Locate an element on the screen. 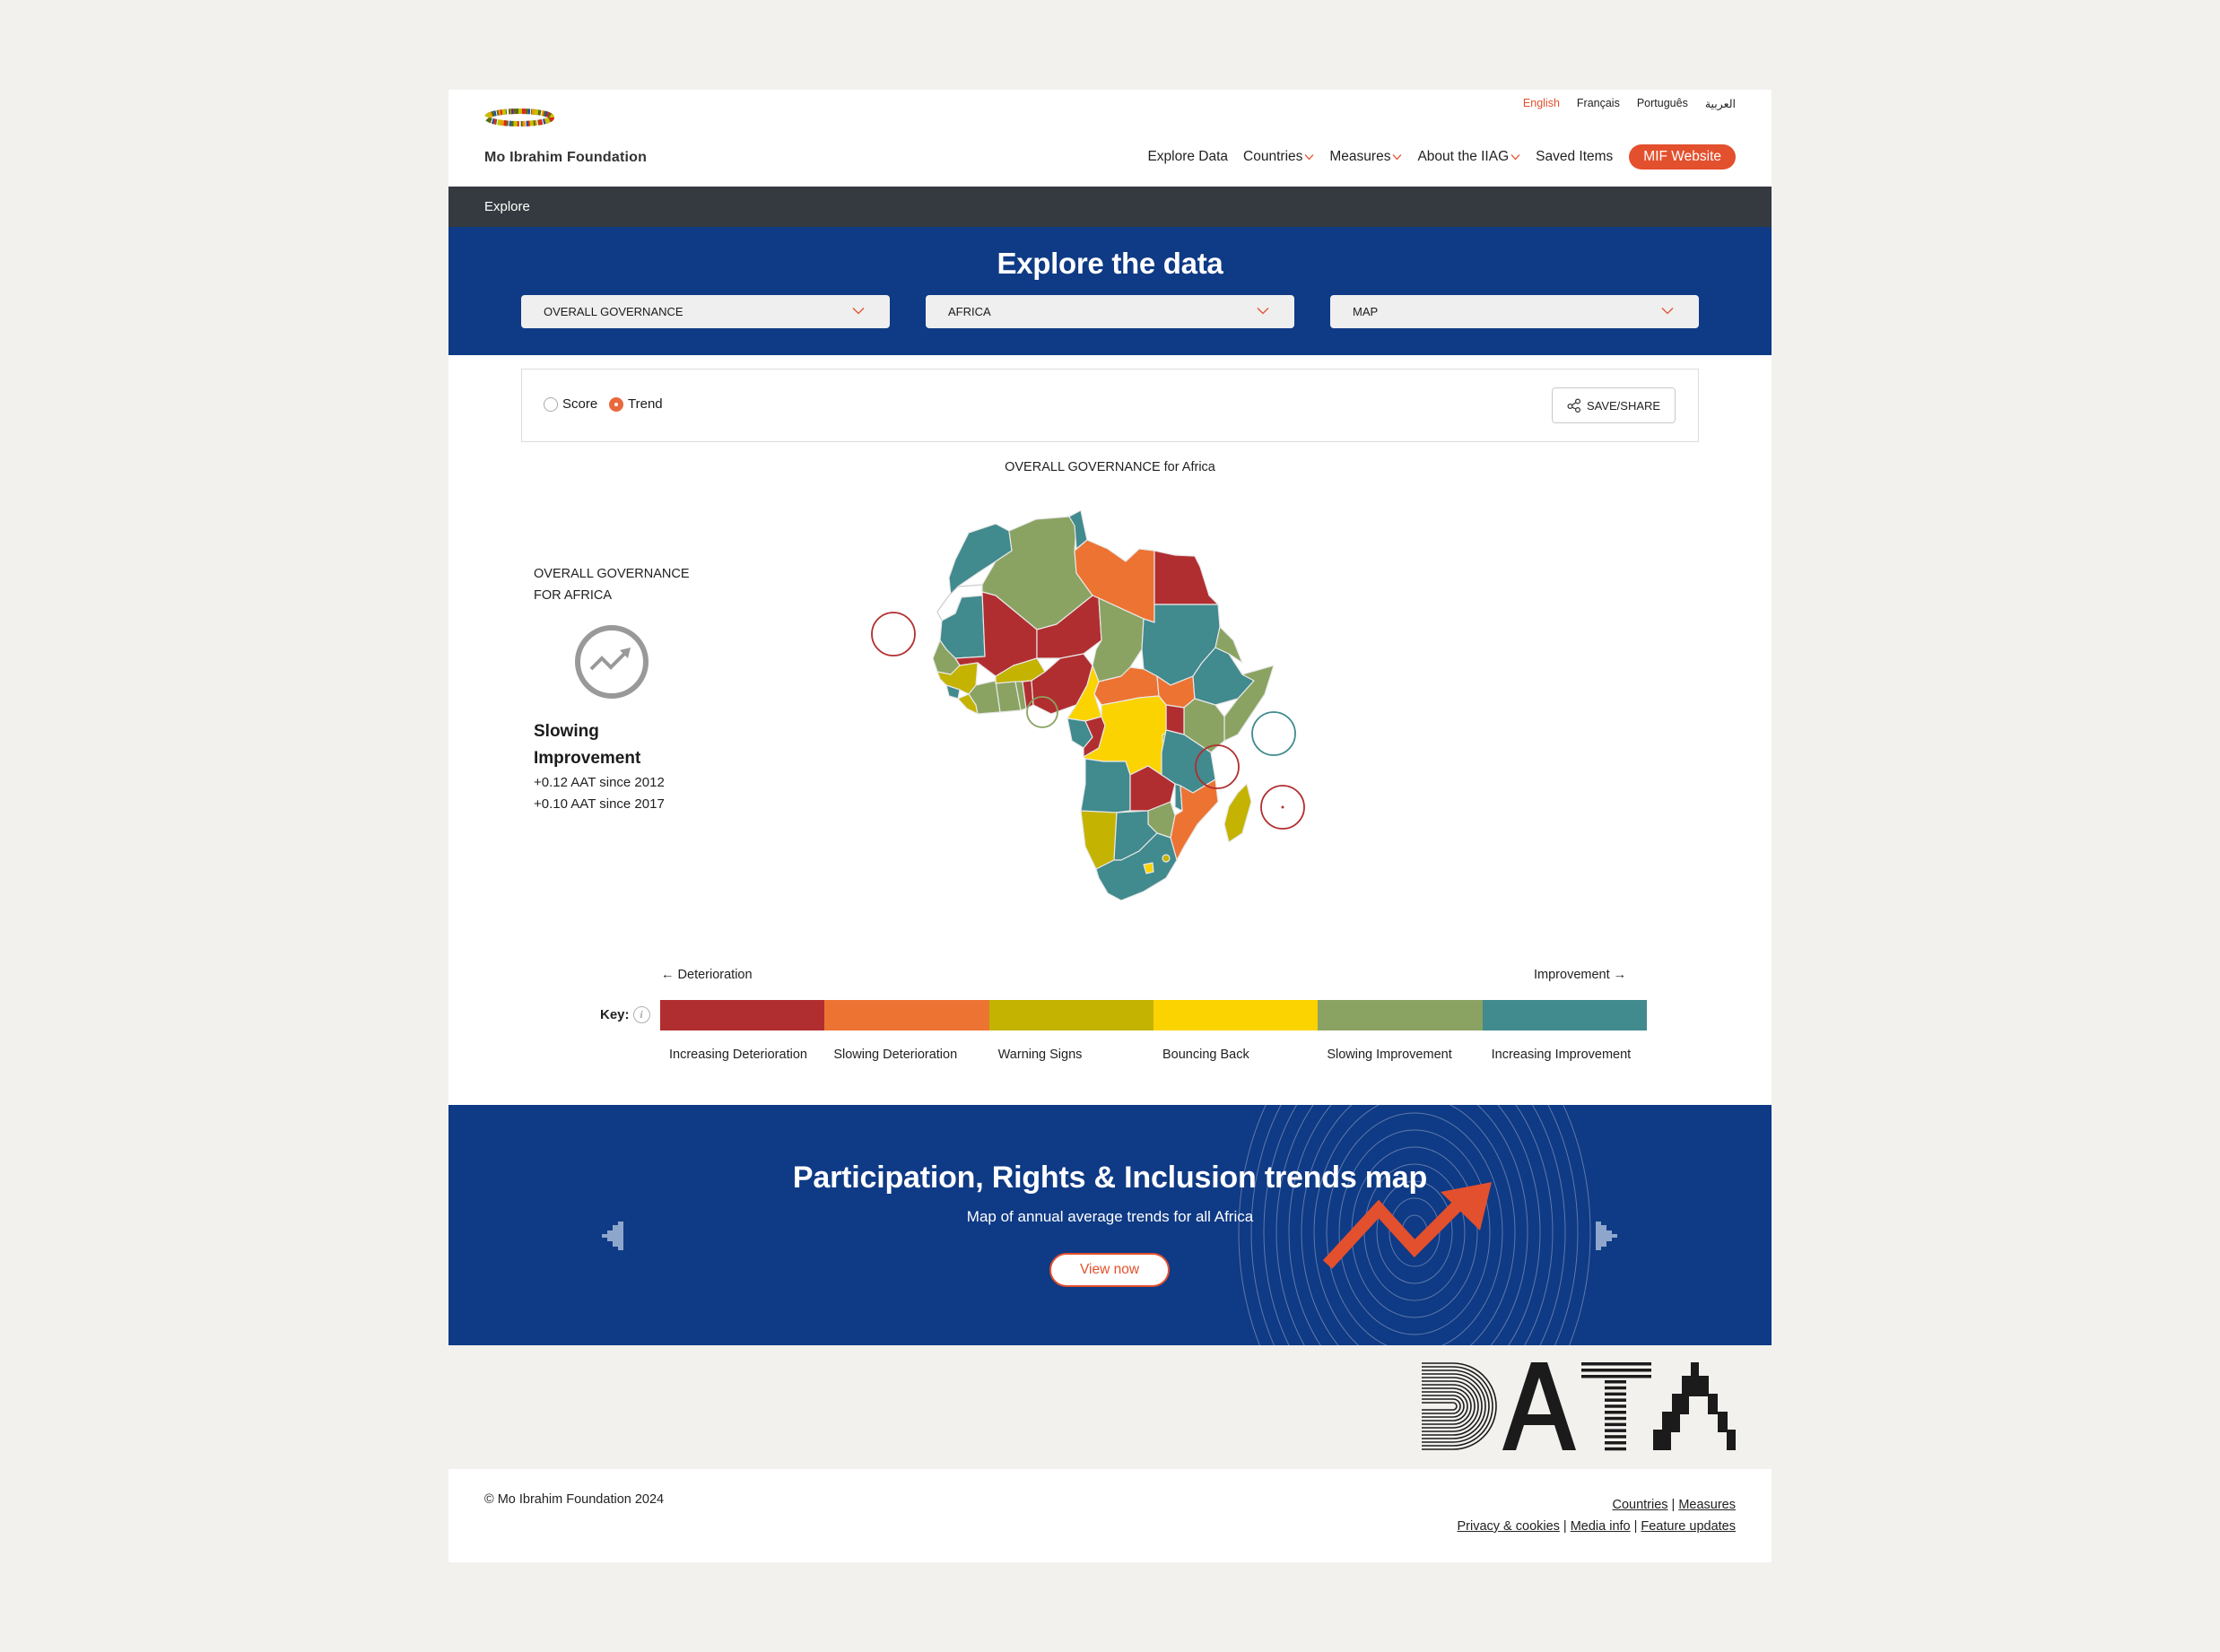 Image resolution: width=2220 pixels, height=1652 pixels. key-swatch-increasing-deterioration is located at coordinates (742, 1015).